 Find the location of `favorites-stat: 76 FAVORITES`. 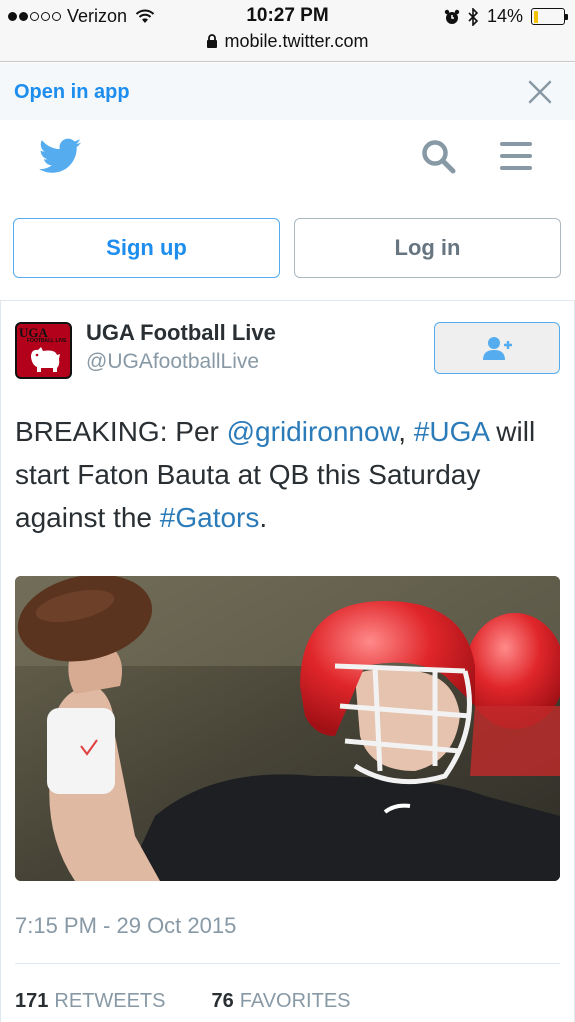

favorites-stat: 76 FAVORITES is located at coordinates (281, 1001).